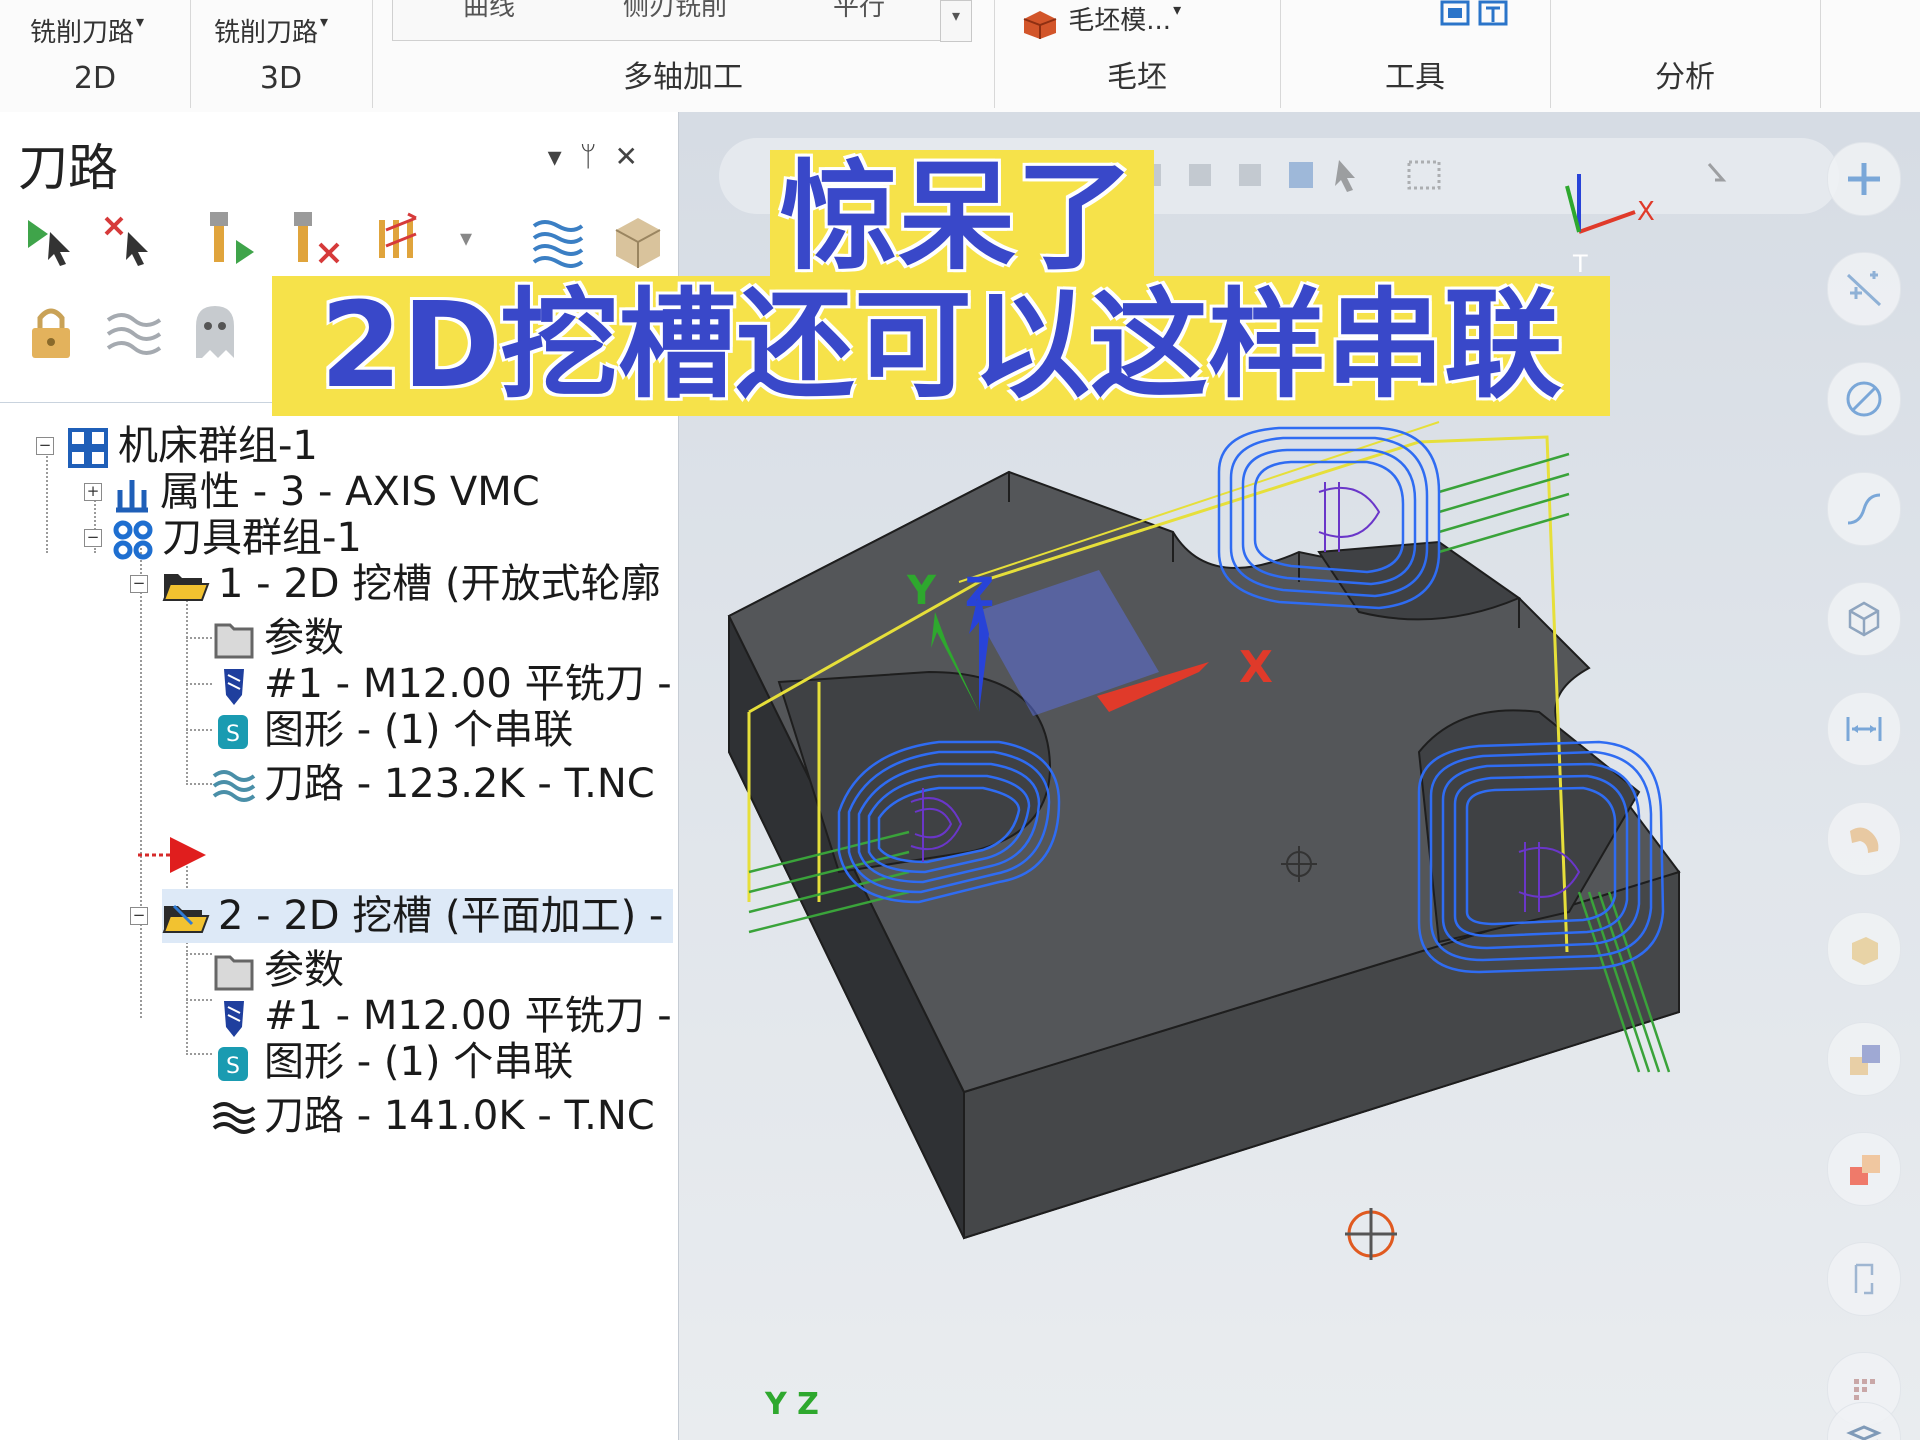 The height and width of the screenshot is (1440, 1920). Describe the element at coordinates (439, 584) in the screenshot. I see `tree-item-label: 1 - 2D 挖槽 (开放式轮廓` at that location.